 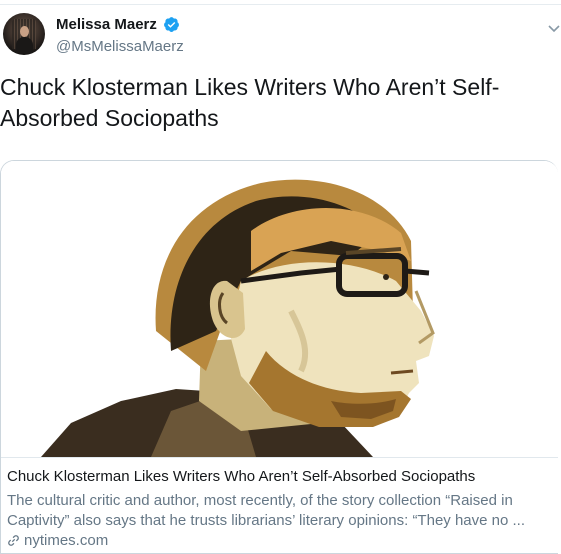 I want to click on author-display-name: Melissa Maerz, so click(x=106, y=24).